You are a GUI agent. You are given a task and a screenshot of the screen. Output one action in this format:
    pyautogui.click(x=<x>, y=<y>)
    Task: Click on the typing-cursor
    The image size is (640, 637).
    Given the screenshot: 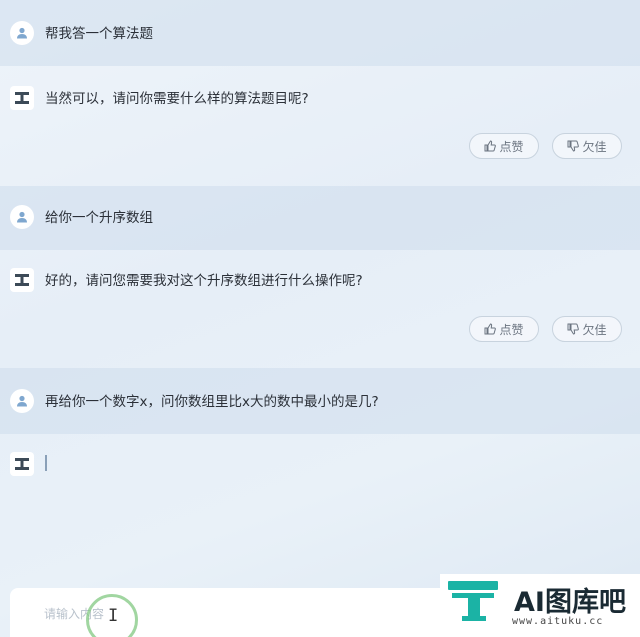 What is the action you would take?
    pyautogui.click(x=46, y=463)
    